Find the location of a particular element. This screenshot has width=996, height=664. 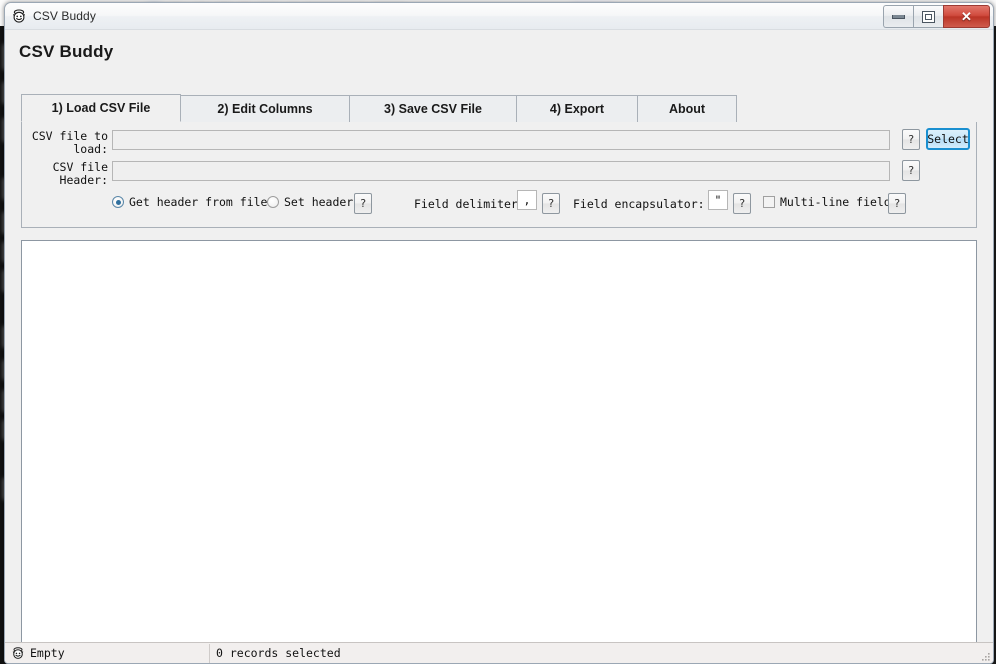

tab-export: 4) Export is located at coordinates (577, 108).